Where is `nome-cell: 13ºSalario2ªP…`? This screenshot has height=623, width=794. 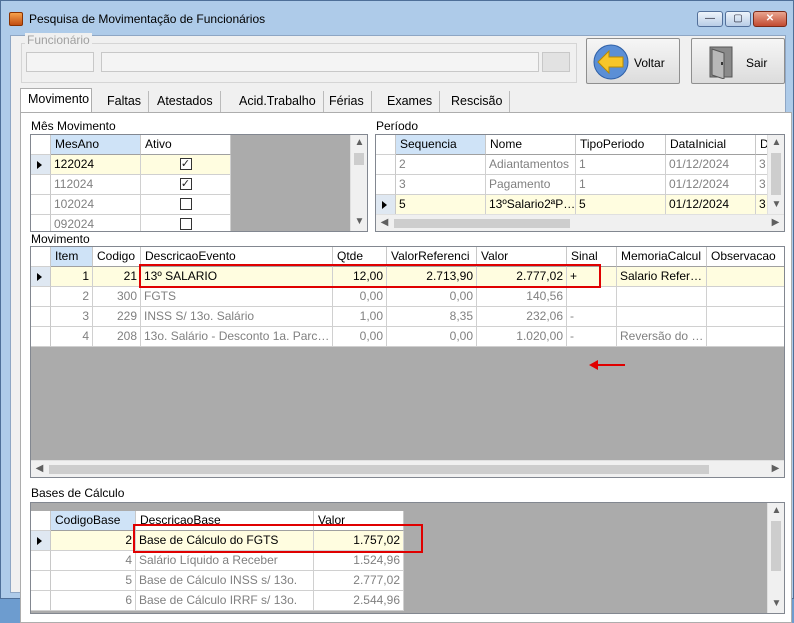 nome-cell: 13ºSalario2ªP… is located at coordinates (531, 205).